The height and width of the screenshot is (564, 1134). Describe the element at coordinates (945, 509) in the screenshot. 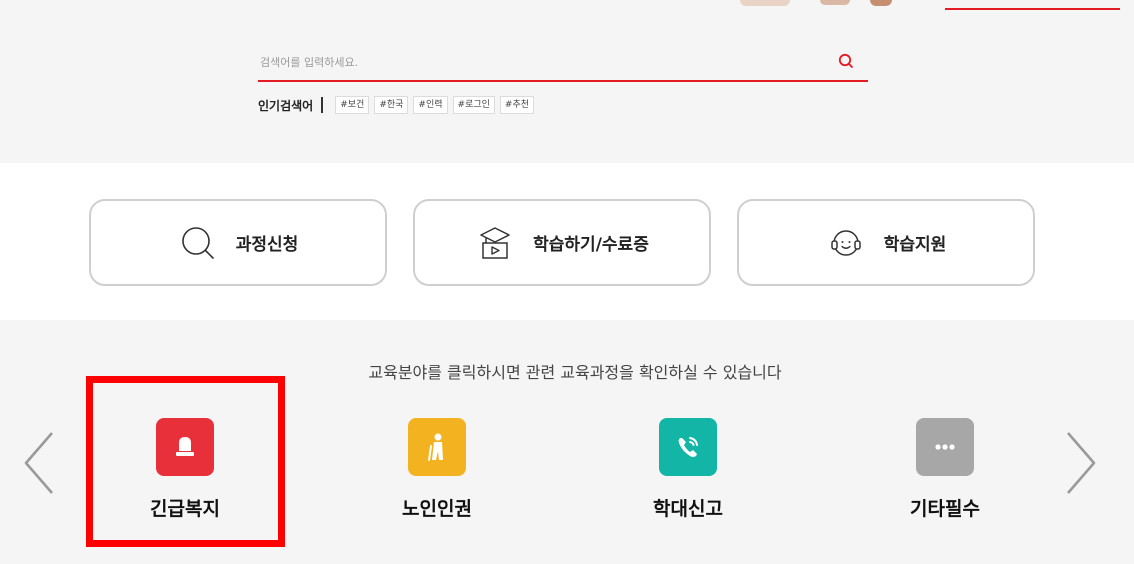

I see `category-label: 기타필수` at that location.